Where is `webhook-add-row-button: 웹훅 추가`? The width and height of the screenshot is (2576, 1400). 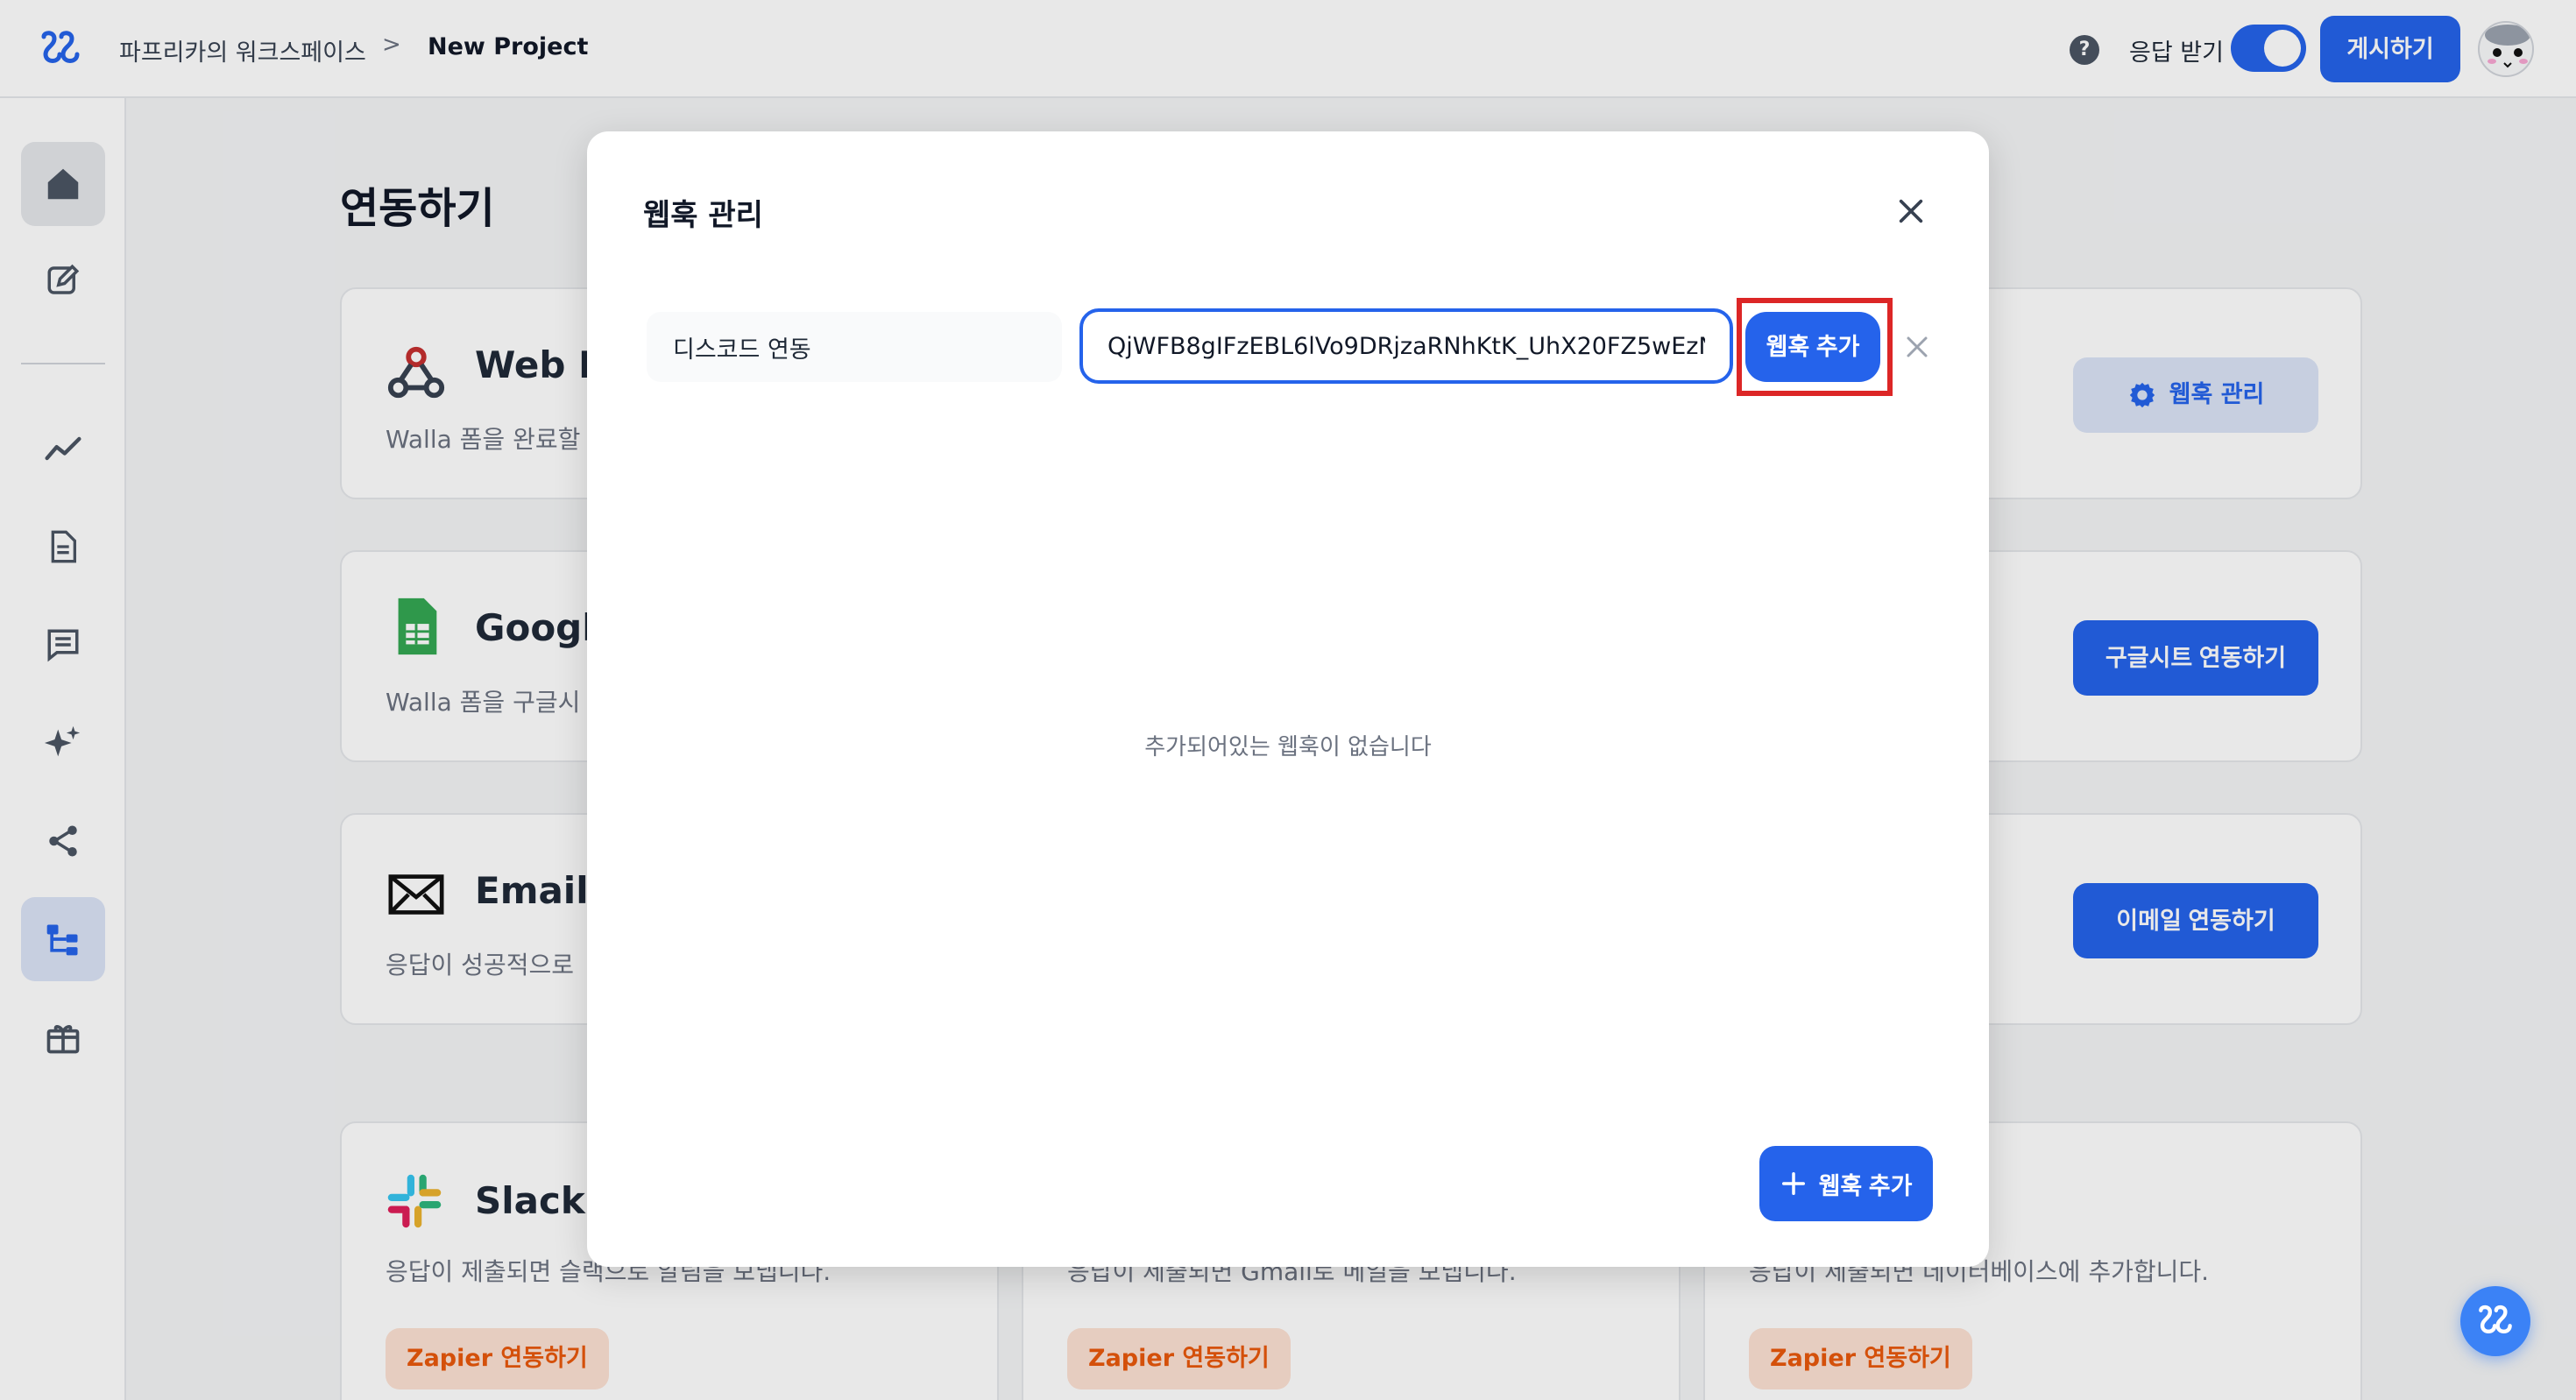 webhook-add-row-button: 웹훅 추가 is located at coordinates (1812, 347).